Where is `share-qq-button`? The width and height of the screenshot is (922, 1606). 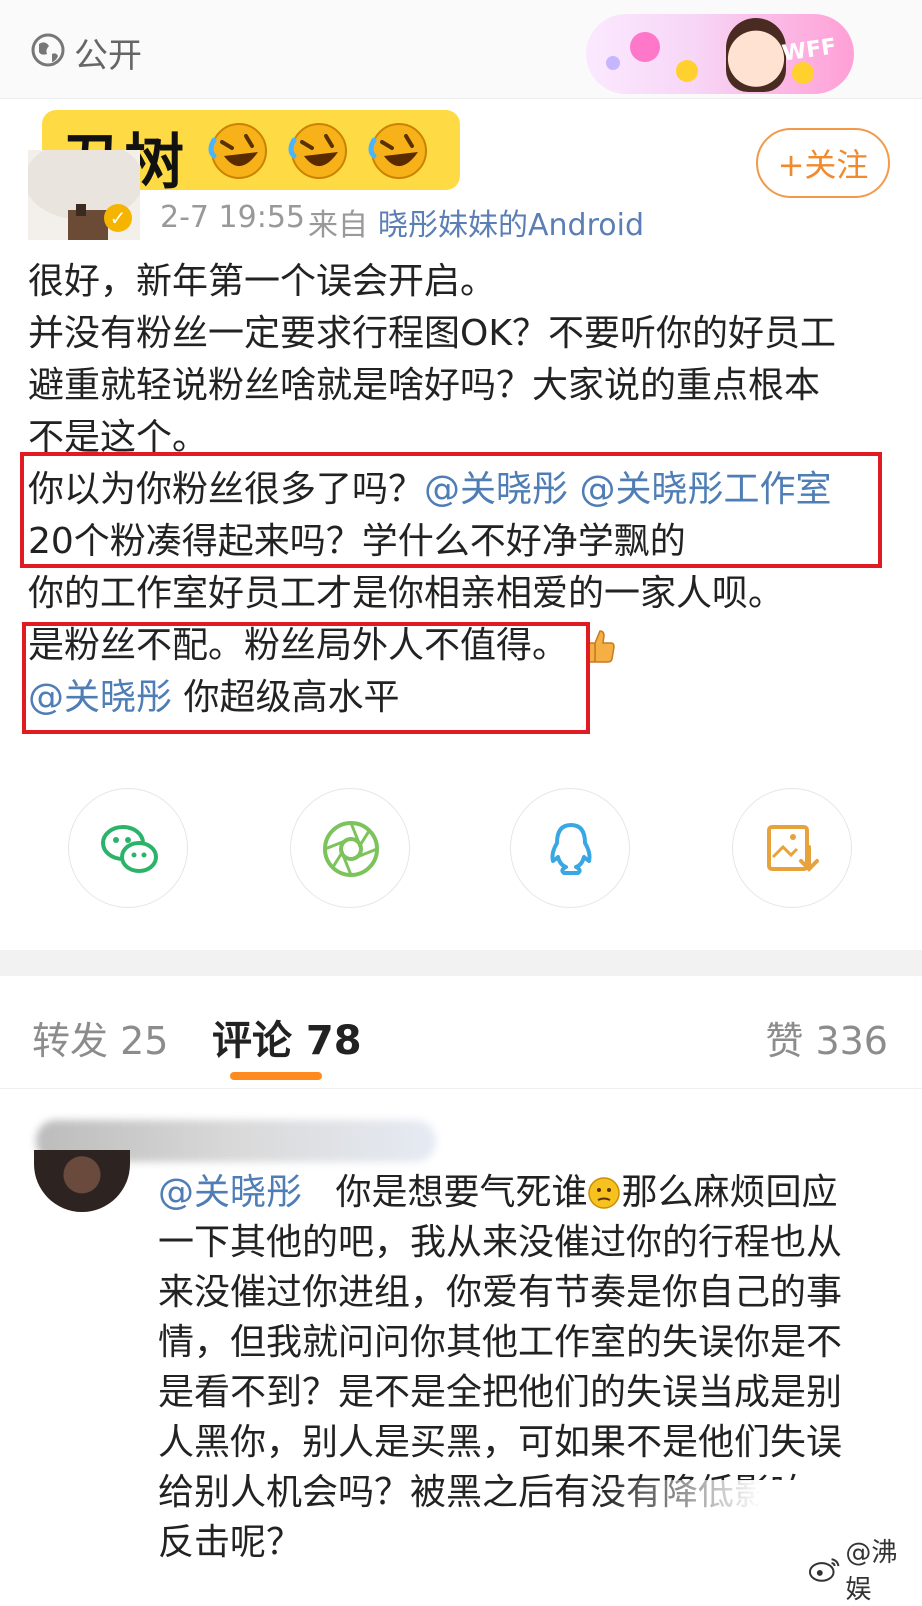 share-qq-button is located at coordinates (570, 848).